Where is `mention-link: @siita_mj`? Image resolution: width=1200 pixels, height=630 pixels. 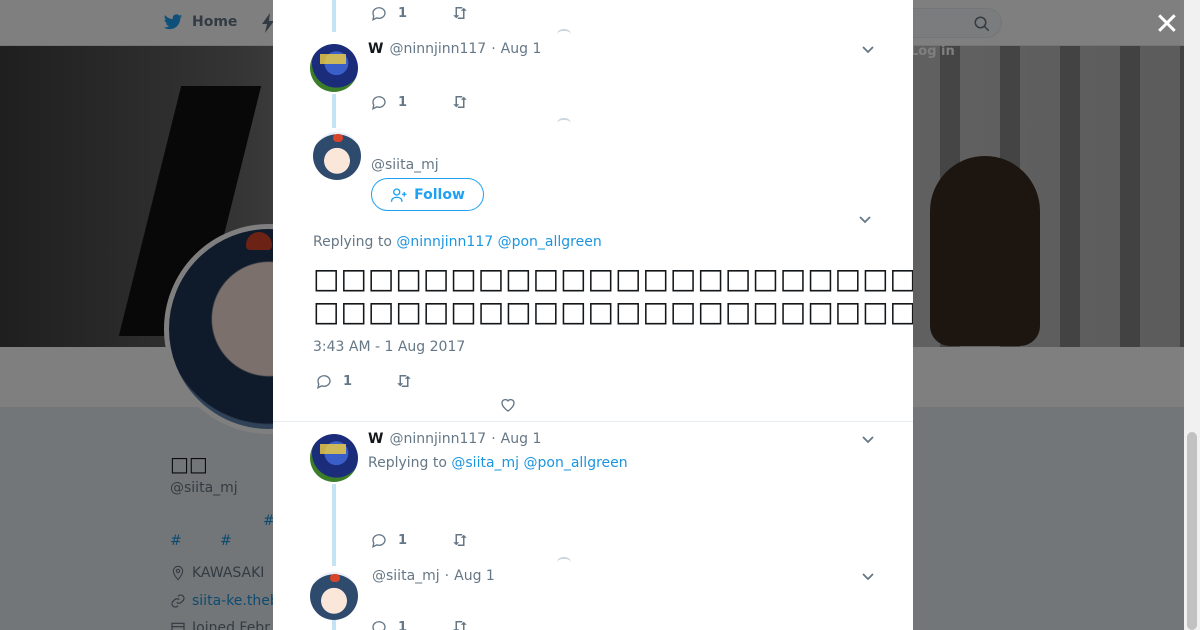 mention-link: @siita_mj is located at coordinates (485, 463).